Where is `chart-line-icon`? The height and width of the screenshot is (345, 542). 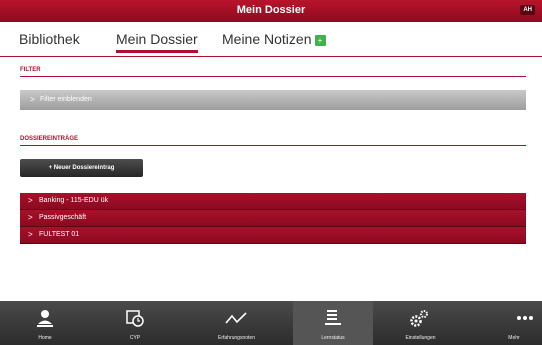 chart-line-icon is located at coordinates (236, 318).